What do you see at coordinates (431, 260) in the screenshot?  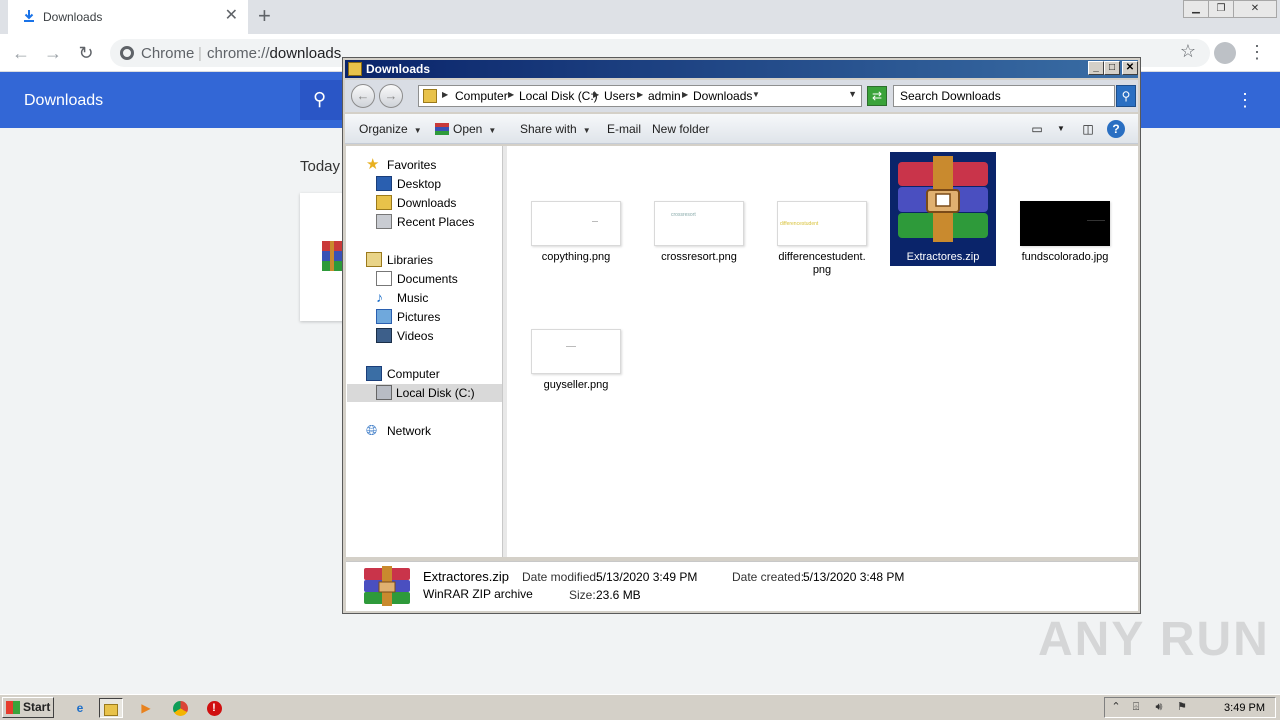 I see `nav-item-libraries: Libraries` at bounding box center [431, 260].